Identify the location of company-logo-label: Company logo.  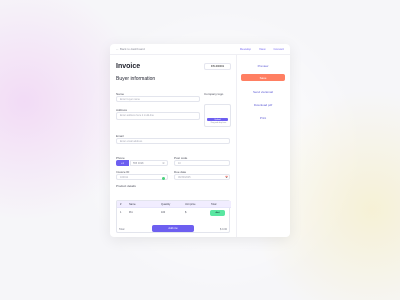
(214, 94).